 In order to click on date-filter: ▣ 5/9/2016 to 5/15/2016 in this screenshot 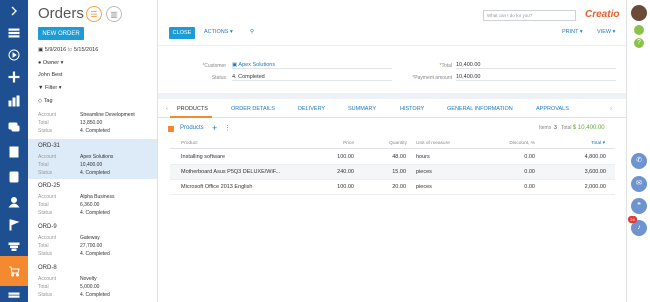, I will do `click(68, 50)`.